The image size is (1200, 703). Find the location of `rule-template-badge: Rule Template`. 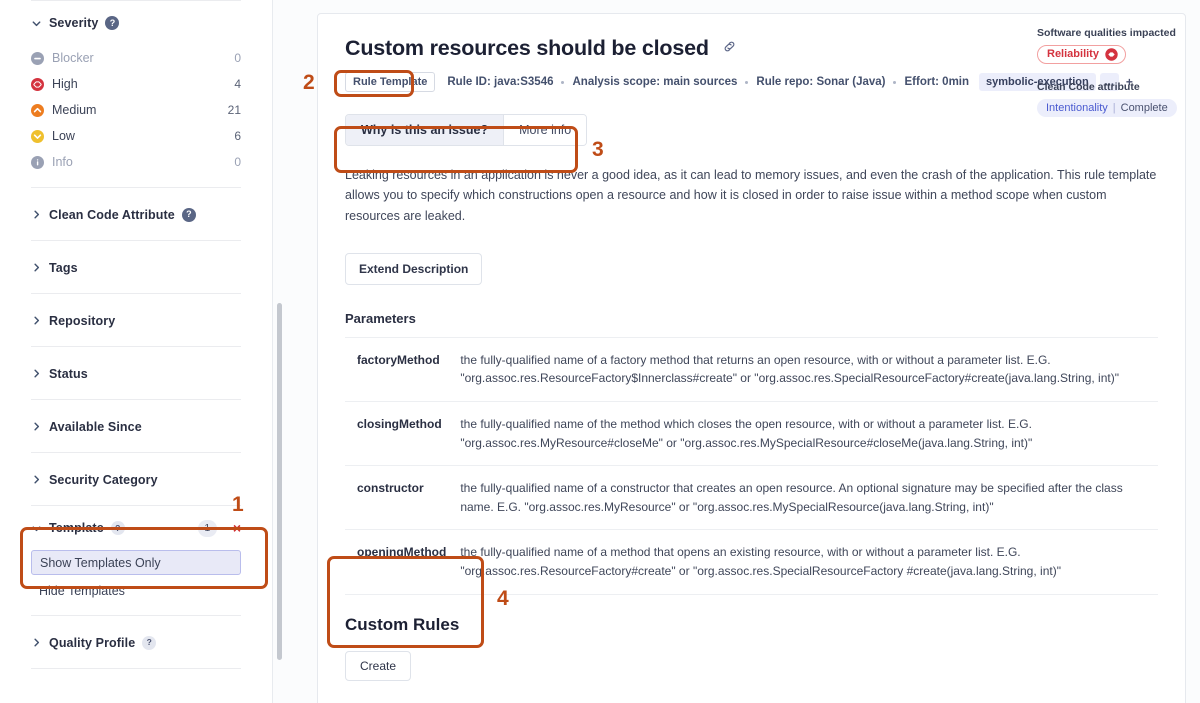

rule-template-badge: Rule Template is located at coordinates (390, 82).